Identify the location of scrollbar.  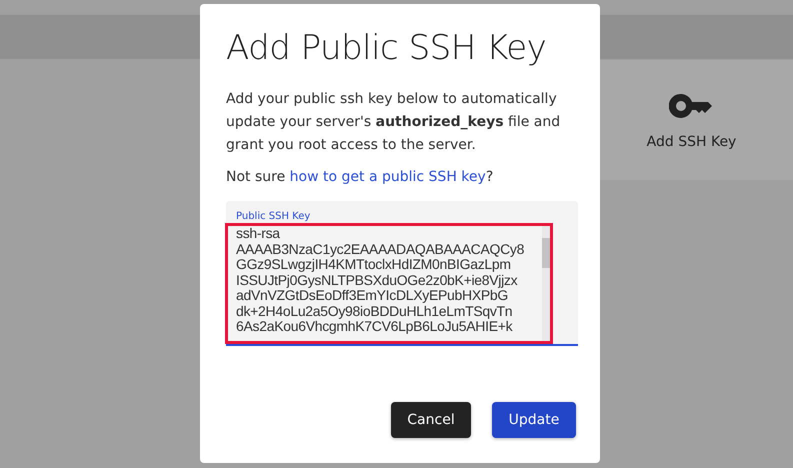
(546, 283).